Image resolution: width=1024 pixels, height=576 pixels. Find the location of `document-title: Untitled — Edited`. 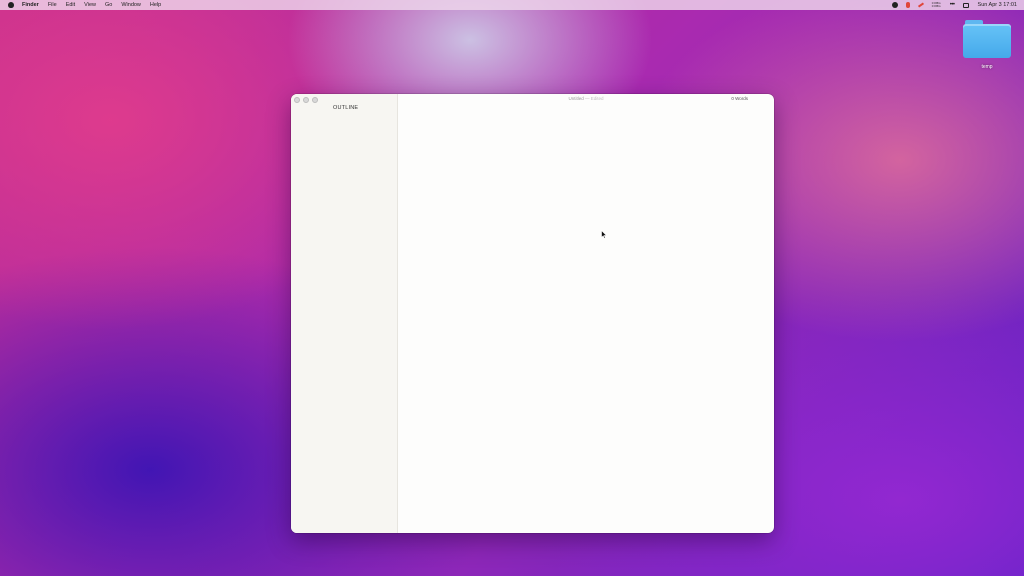

document-title: Untitled — Edited is located at coordinates (586, 98).